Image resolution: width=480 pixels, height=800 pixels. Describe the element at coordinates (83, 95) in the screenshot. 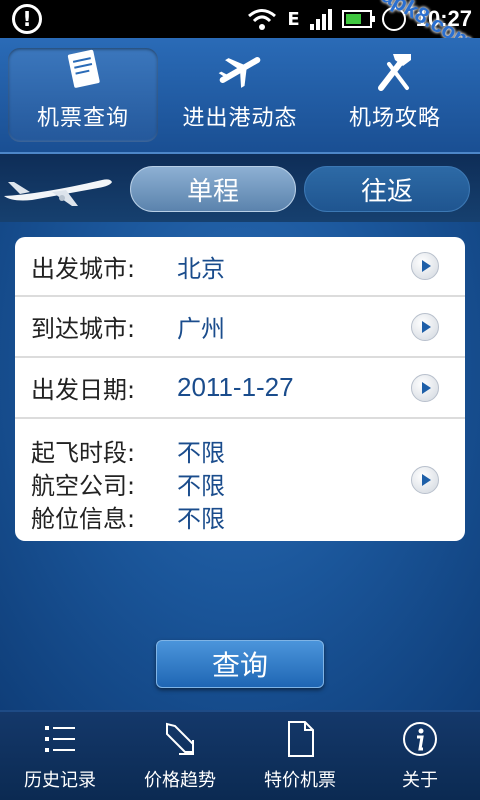

I see `tab-flight-search: 机票查询` at that location.